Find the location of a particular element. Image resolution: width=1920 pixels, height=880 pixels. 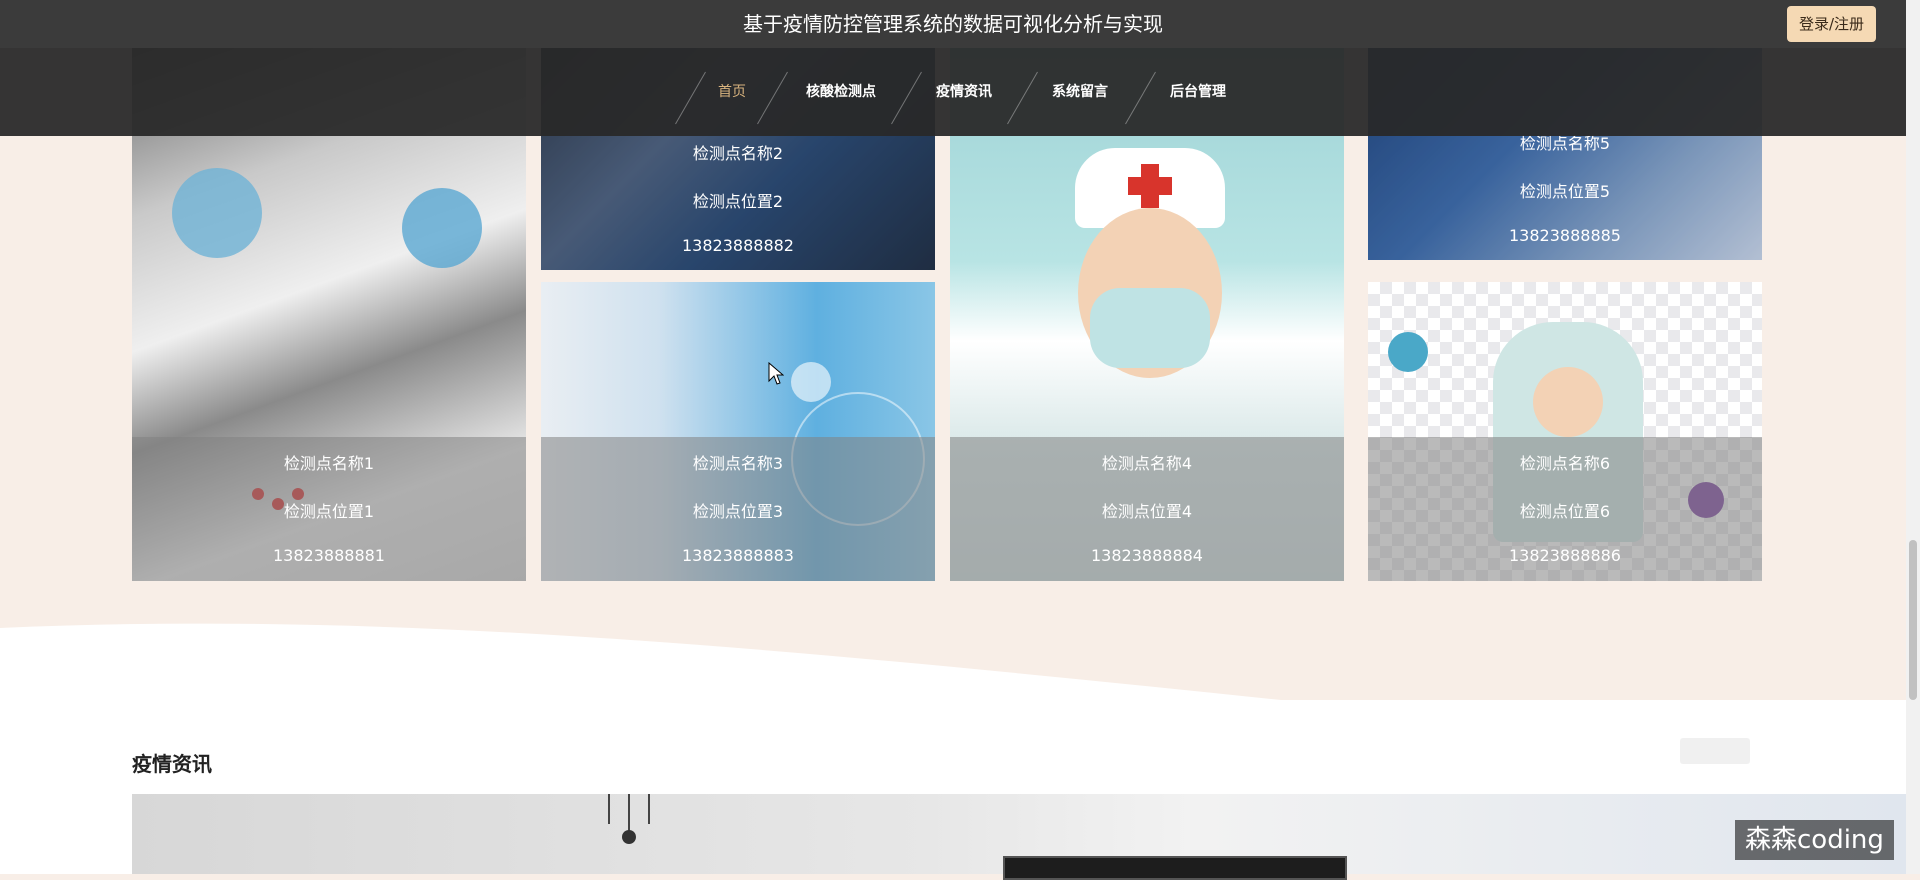

test-point-name: 检测点名称6 is located at coordinates (1565, 463).